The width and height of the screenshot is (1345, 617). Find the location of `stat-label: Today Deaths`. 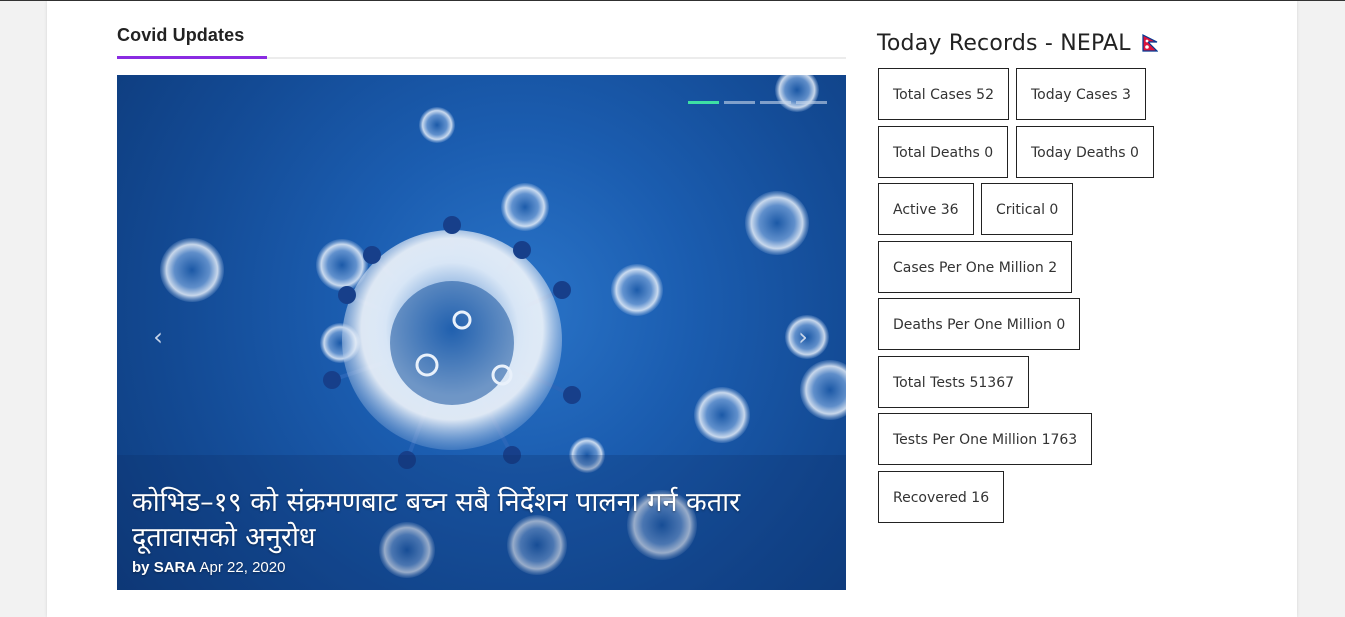

stat-label: Today Deaths is located at coordinates (1078, 153).